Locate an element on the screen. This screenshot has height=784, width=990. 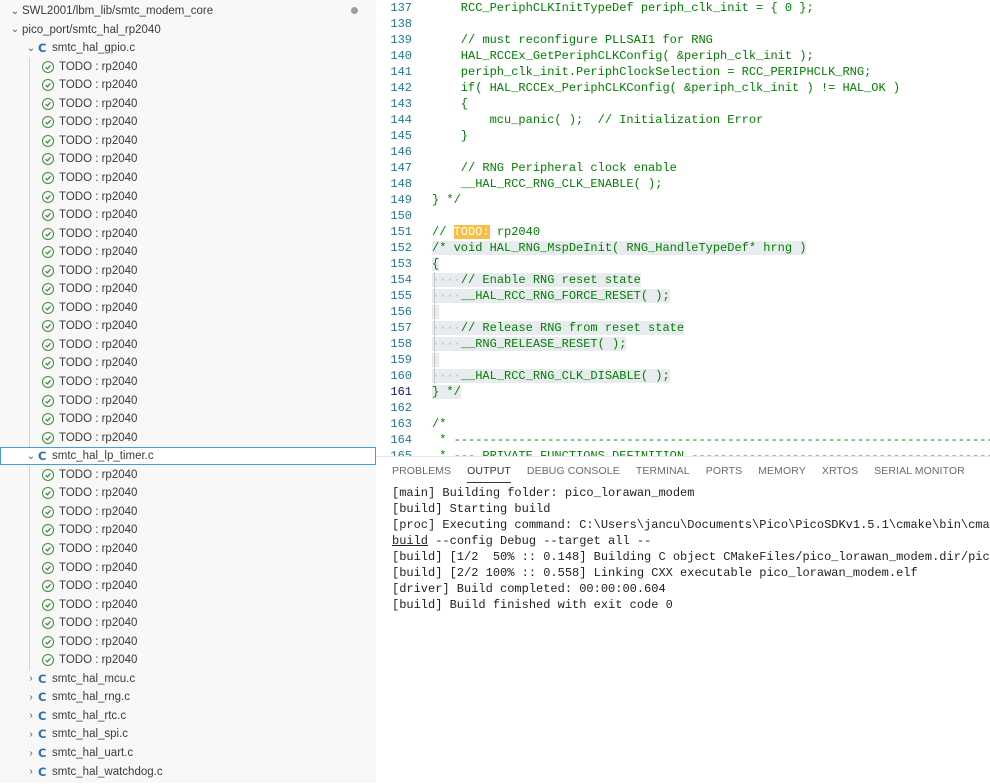
tab-serial-monitor: SERIAL MONITOR is located at coordinates (919, 473).